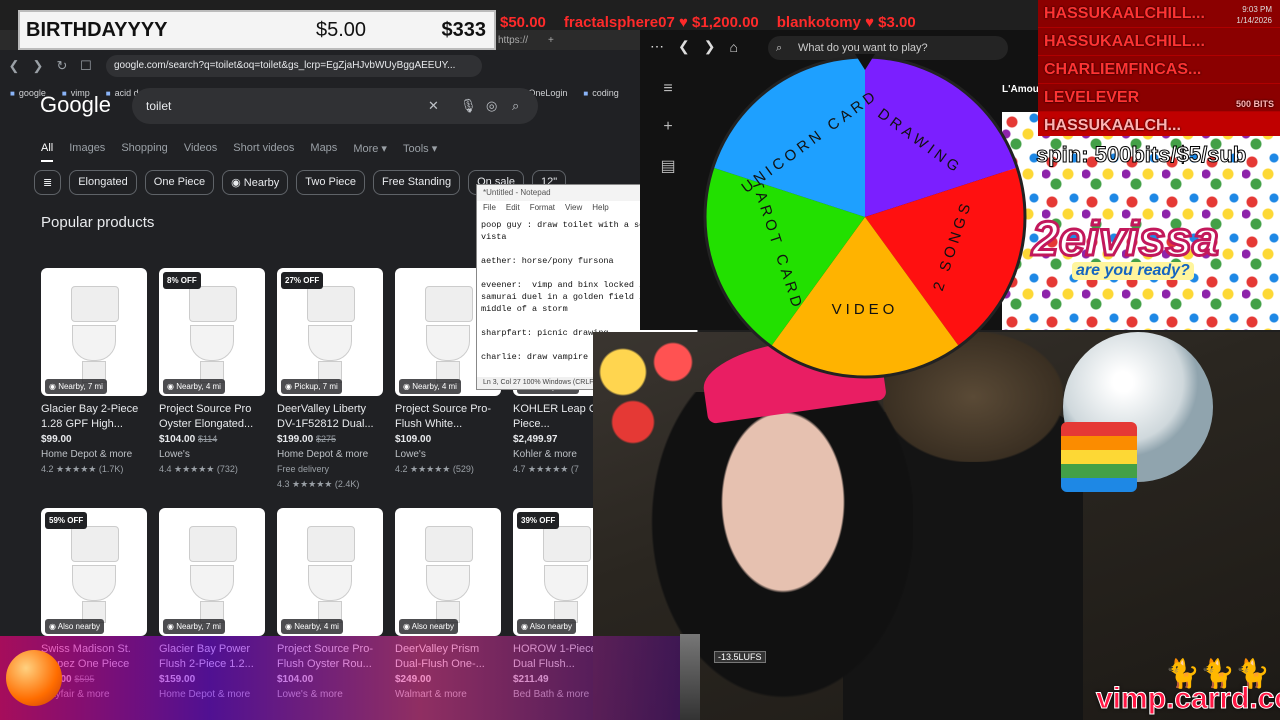 The image size is (1280, 720). I want to click on location-badge: ◉ Nearby, 7 mi, so click(76, 386).